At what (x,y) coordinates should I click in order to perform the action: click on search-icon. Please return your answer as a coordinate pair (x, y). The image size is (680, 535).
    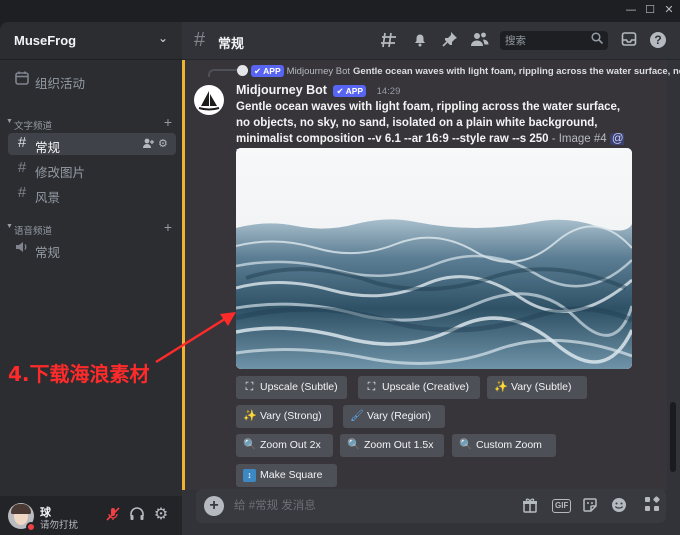
    Looking at the image, I should click on (597, 39).